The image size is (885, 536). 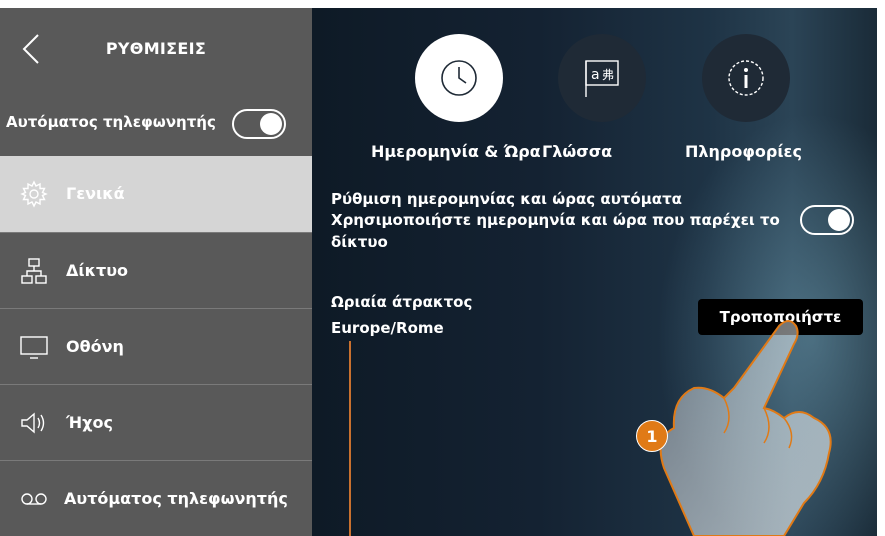 I want to click on answering-machine-row: Αυτόματος τηλεφωνητής, so click(x=156, y=123).